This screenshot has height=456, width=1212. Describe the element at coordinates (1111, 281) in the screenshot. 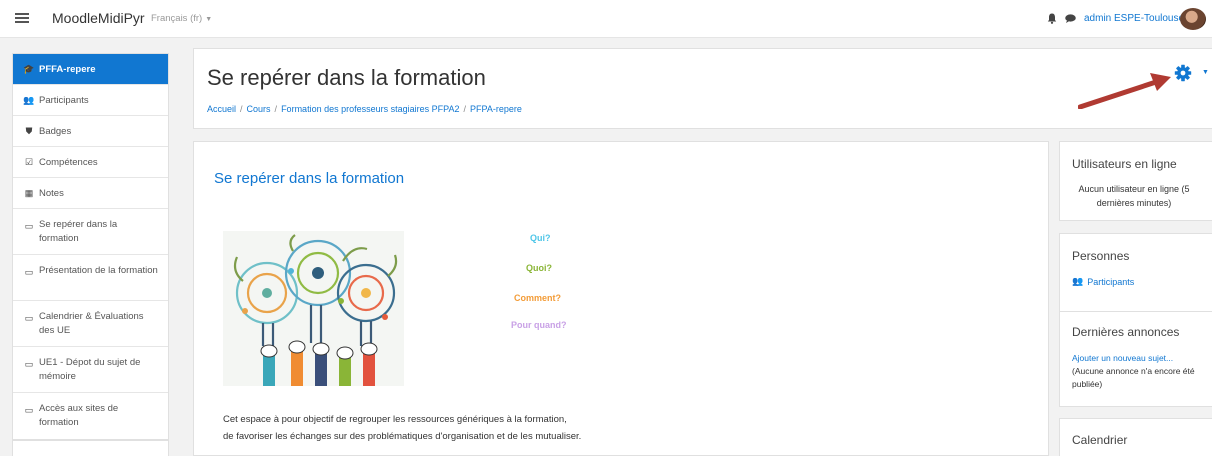

I see `participants-link-label: Participants` at that location.